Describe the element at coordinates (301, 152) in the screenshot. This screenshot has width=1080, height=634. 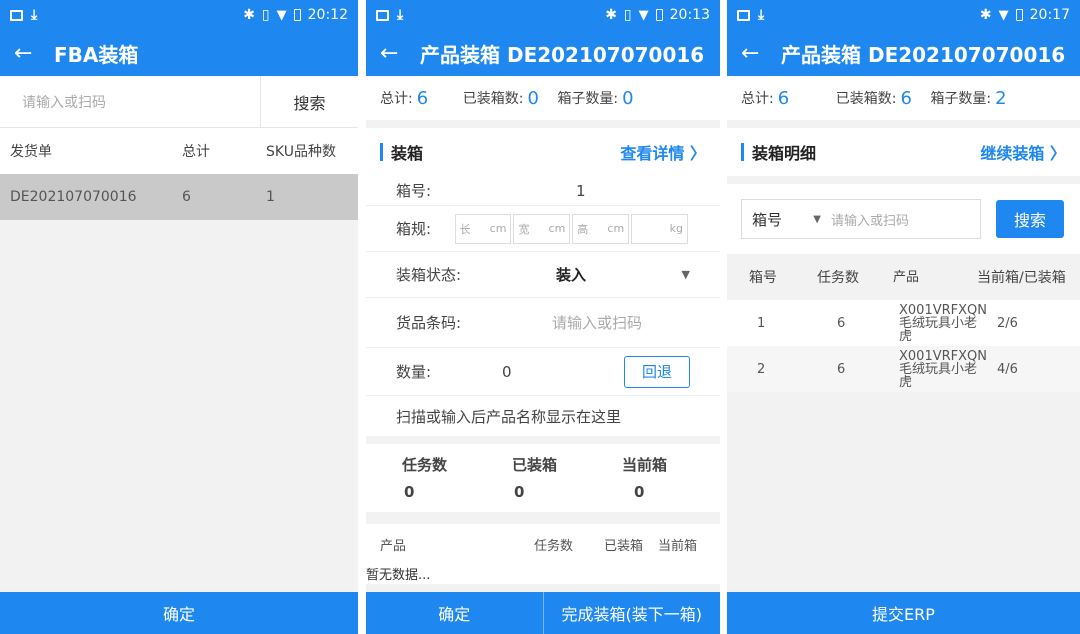
I see `column-header-sku: SKU品种数` at that location.